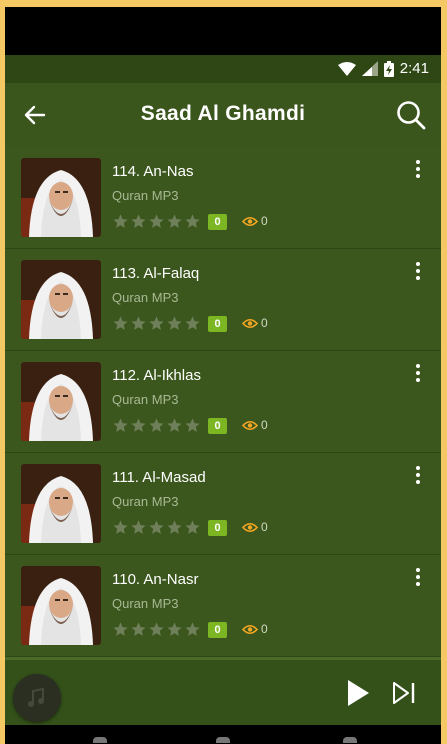 Image resolution: width=447 pixels, height=744 pixels. What do you see at coordinates (350, 740) in the screenshot?
I see `nav-recents-icon` at bounding box center [350, 740].